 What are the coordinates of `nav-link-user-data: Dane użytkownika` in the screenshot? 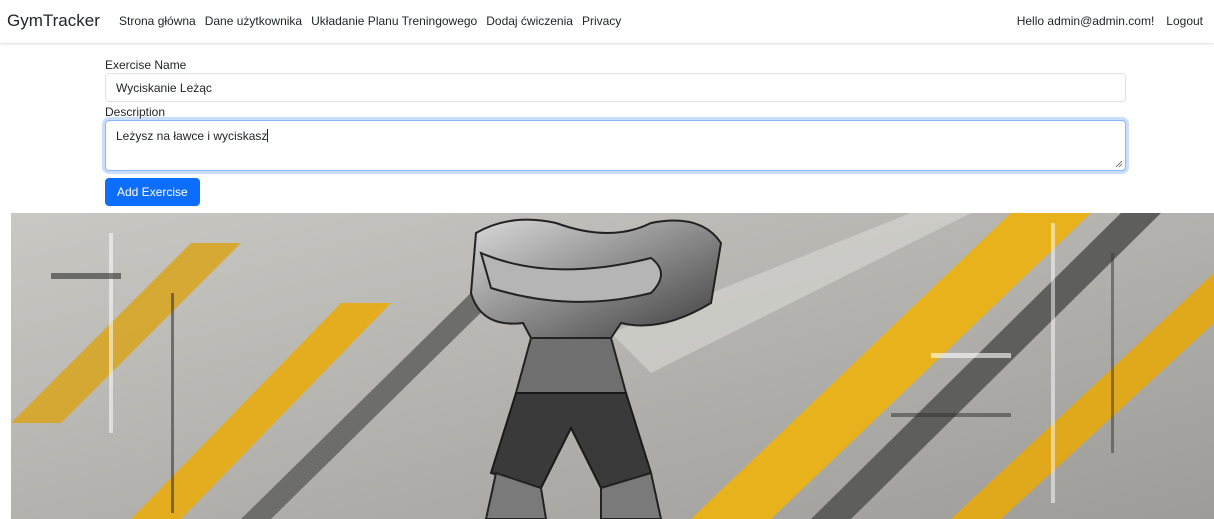 It's located at (253, 21).